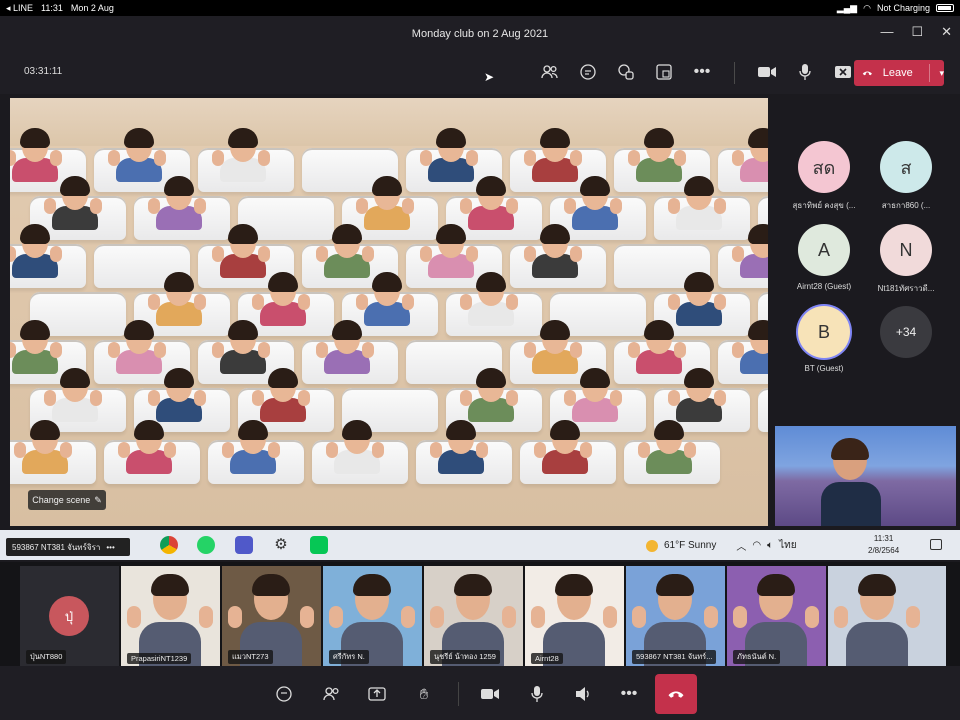 The height and width of the screenshot is (720, 960). What do you see at coordinates (824, 250) in the screenshot?
I see `participant-avatar: A` at bounding box center [824, 250].